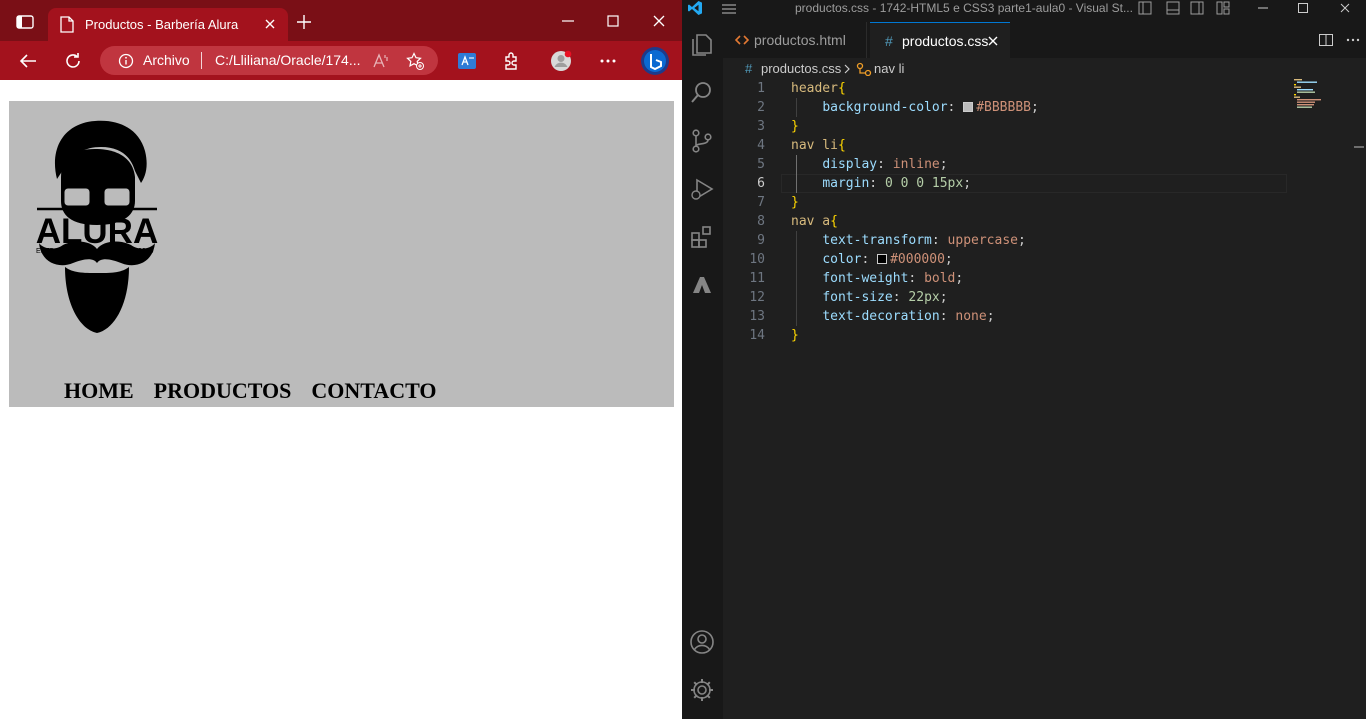  What do you see at coordinates (373, 391) in the screenshot?
I see `nav-link-contacto: Contacto` at bounding box center [373, 391].